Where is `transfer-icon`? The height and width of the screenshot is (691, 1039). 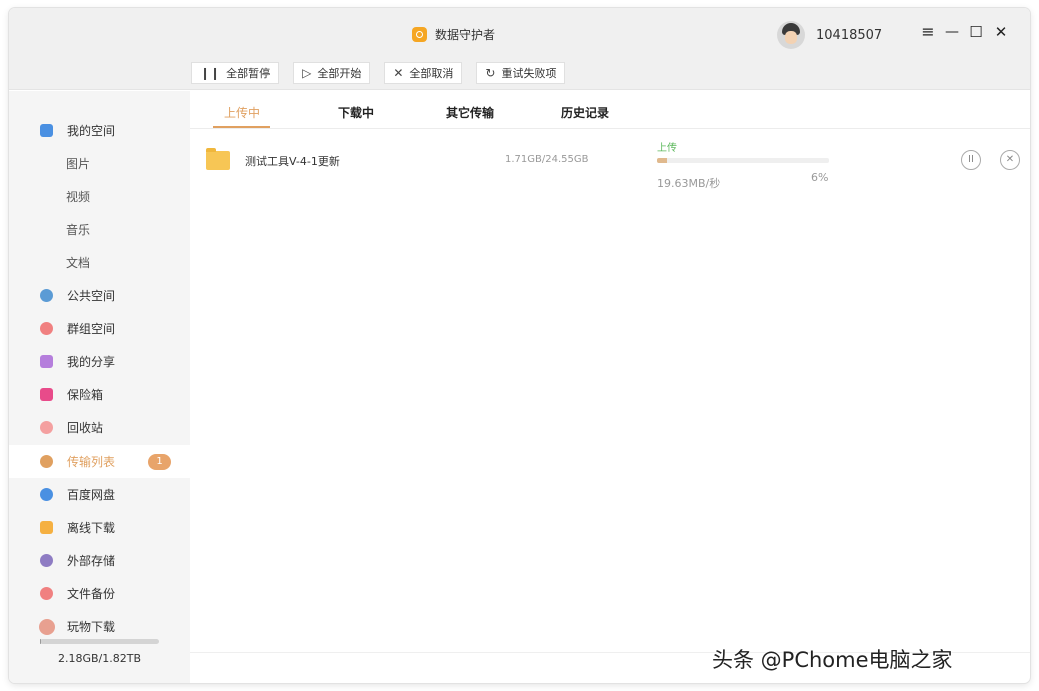
transfer-icon is located at coordinates (46, 461).